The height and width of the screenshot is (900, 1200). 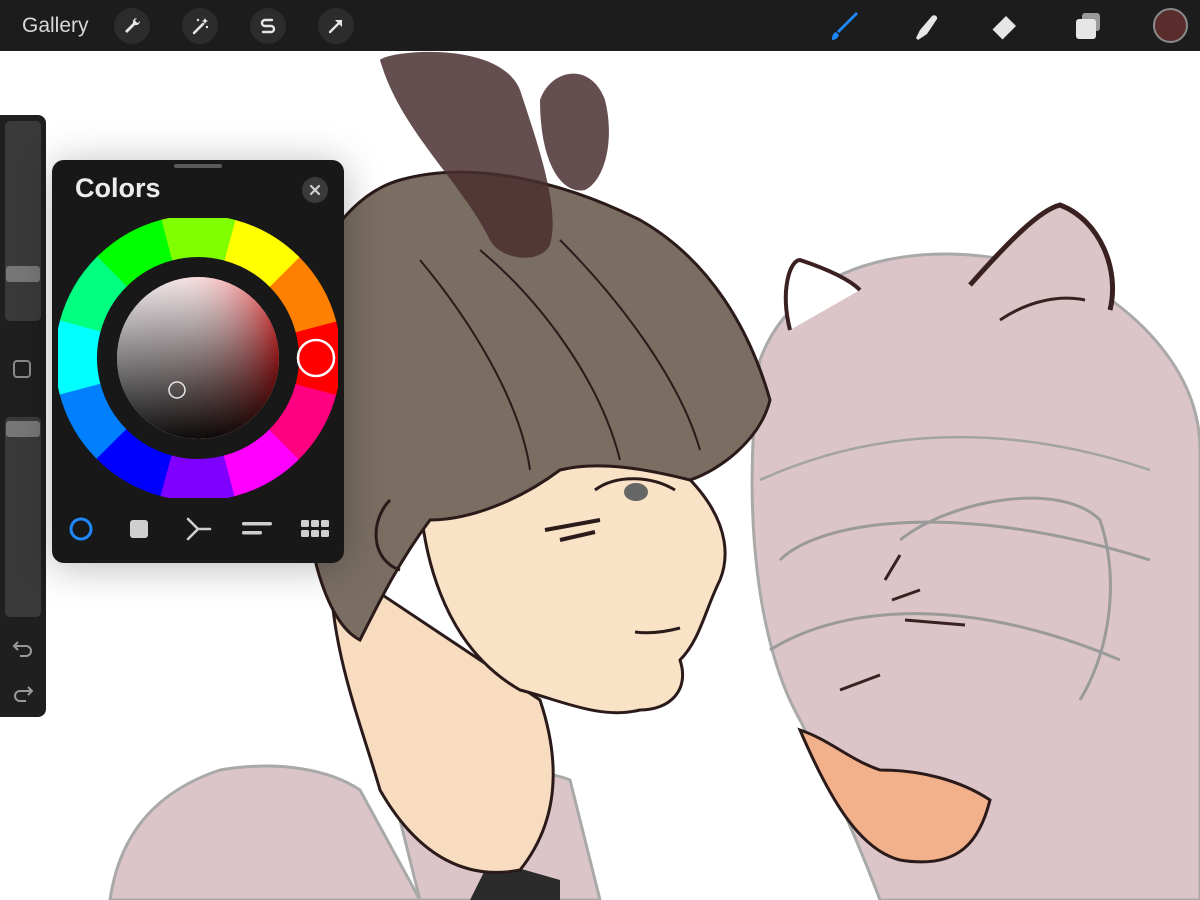 I want to click on colors-panel: Colors, so click(x=198, y=361).